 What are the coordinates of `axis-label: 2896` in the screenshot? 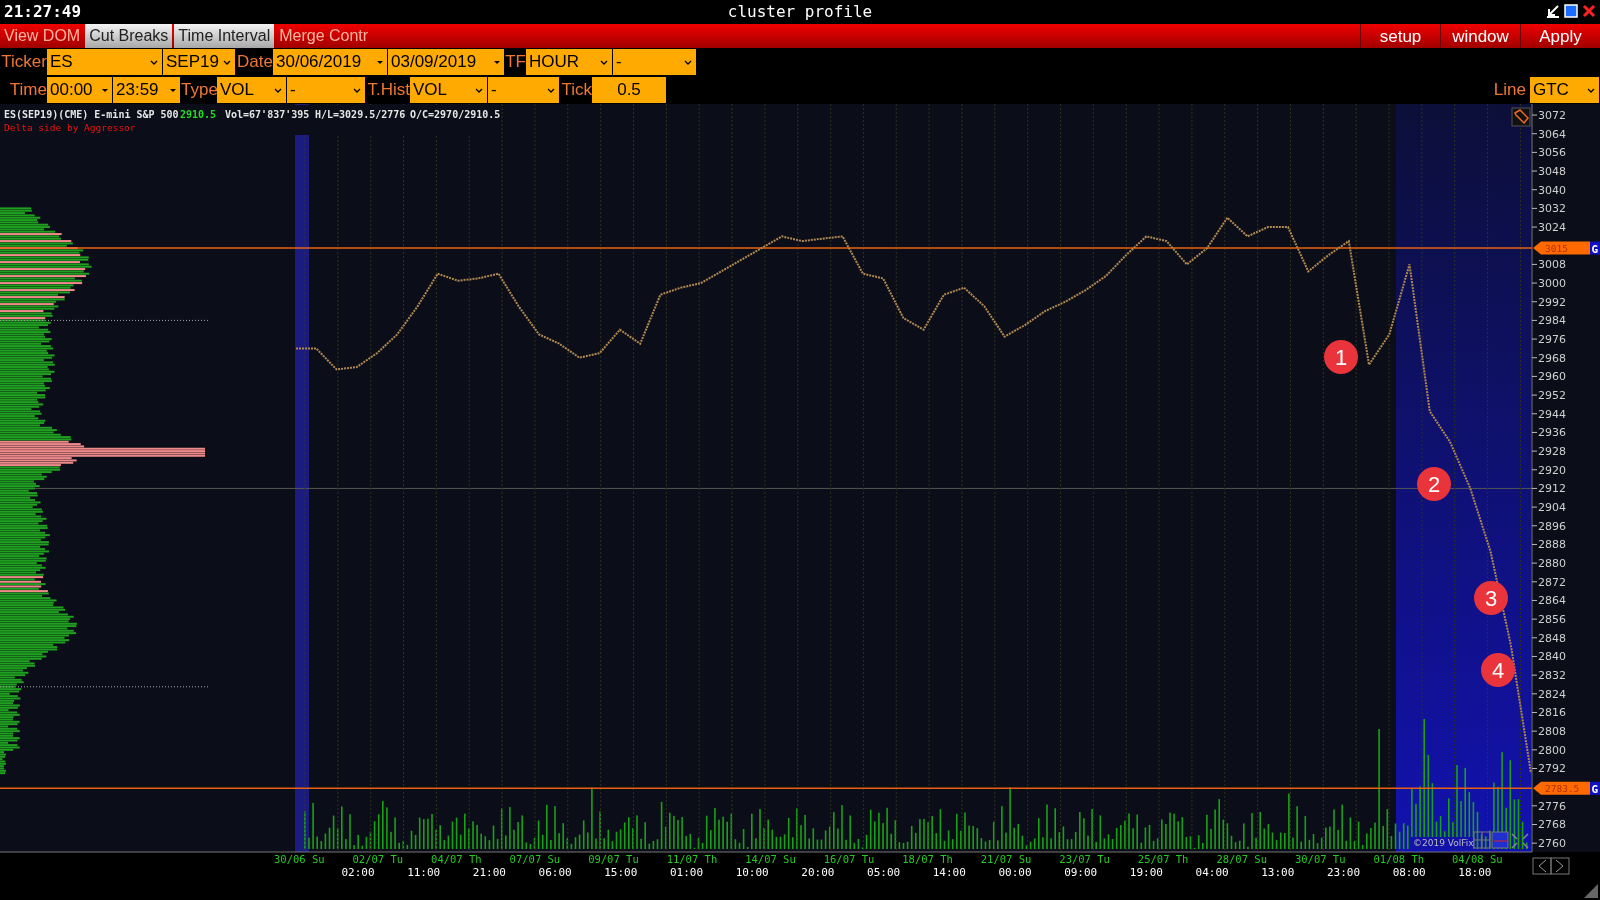 It's located at (1552, 526).